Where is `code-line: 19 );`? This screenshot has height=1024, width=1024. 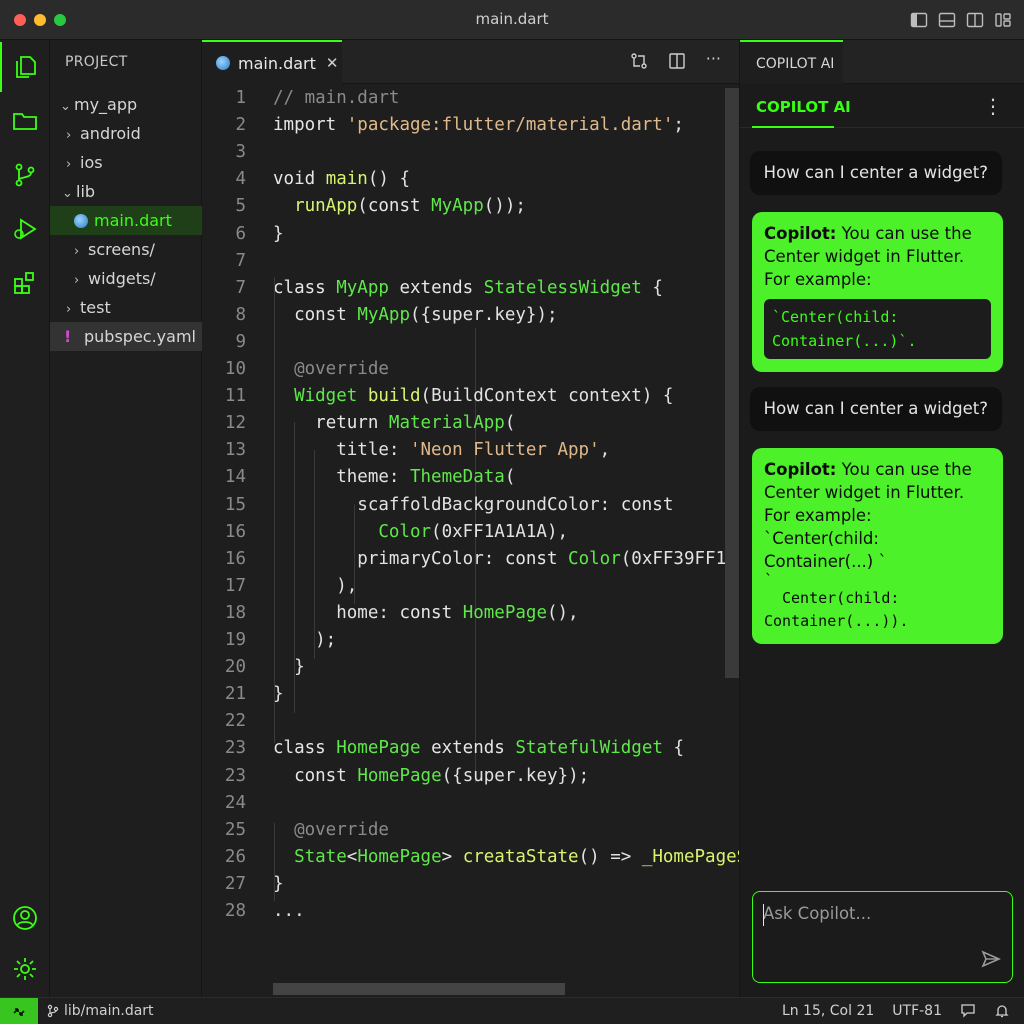
code-line: 19 ); is located at coordinates (470, 643).